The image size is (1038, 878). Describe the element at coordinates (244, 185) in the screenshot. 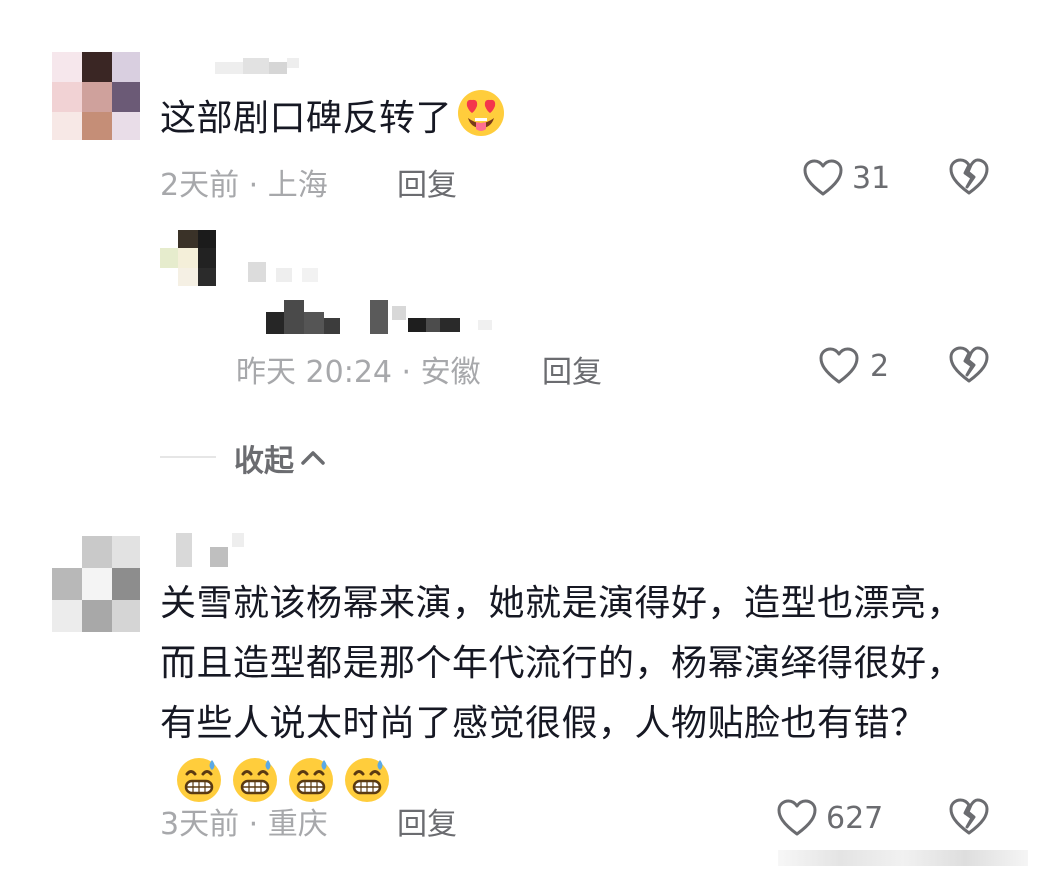

I see `comment-meta: 2天前 · 上海` at that location.